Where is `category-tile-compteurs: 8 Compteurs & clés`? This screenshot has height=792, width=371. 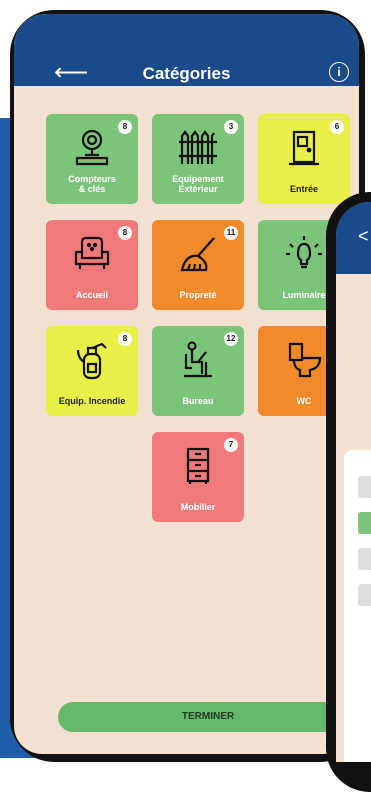
category-tile-compteurs: 8 Compteurs & clés is located at coordinates (92, 159).